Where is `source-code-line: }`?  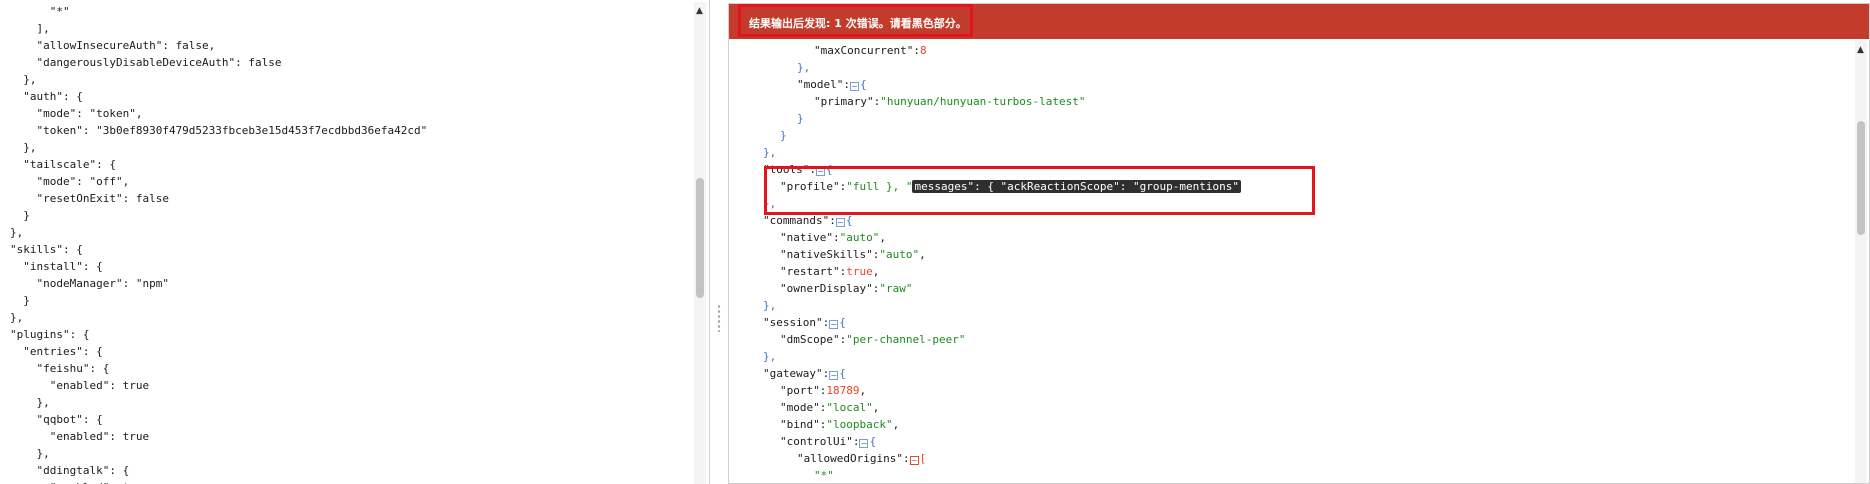
source-code-line: } is located at coordinates (20, 300).